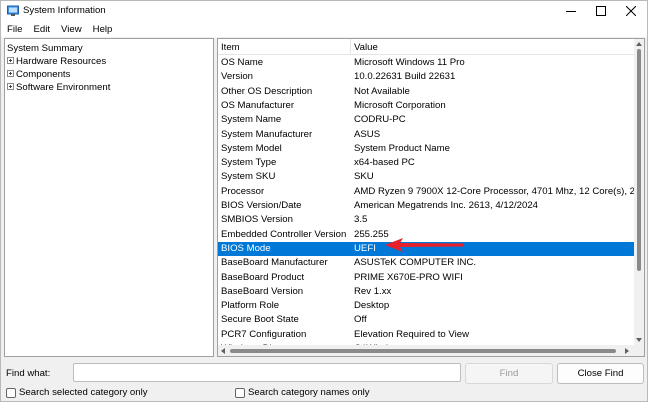 This screenshot has width=648, height=402. What do you see at coordinates (41, 29) in the screenshot?
I see `menu-edit: Edit` at bounding box center [41, 29].